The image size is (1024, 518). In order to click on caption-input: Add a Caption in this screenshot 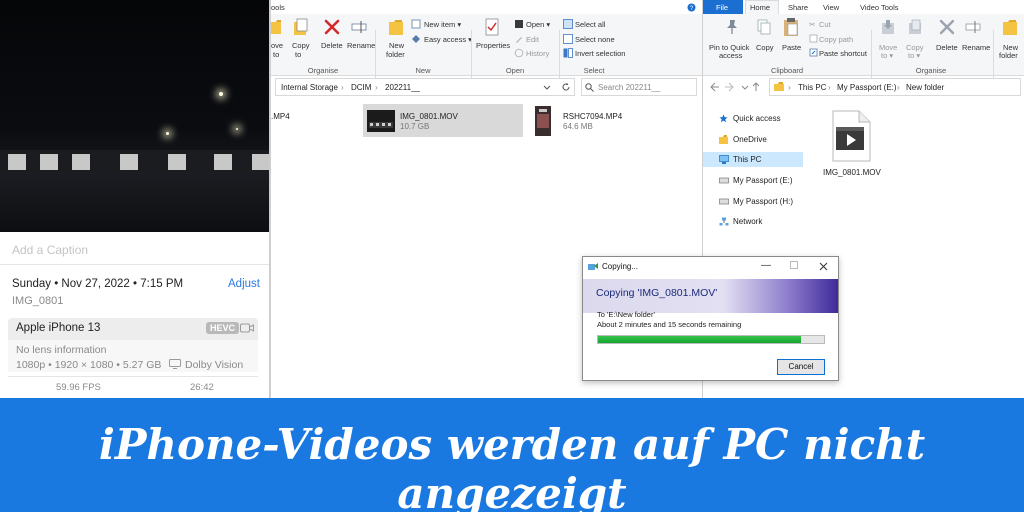, I will do `click(50, 250)`.